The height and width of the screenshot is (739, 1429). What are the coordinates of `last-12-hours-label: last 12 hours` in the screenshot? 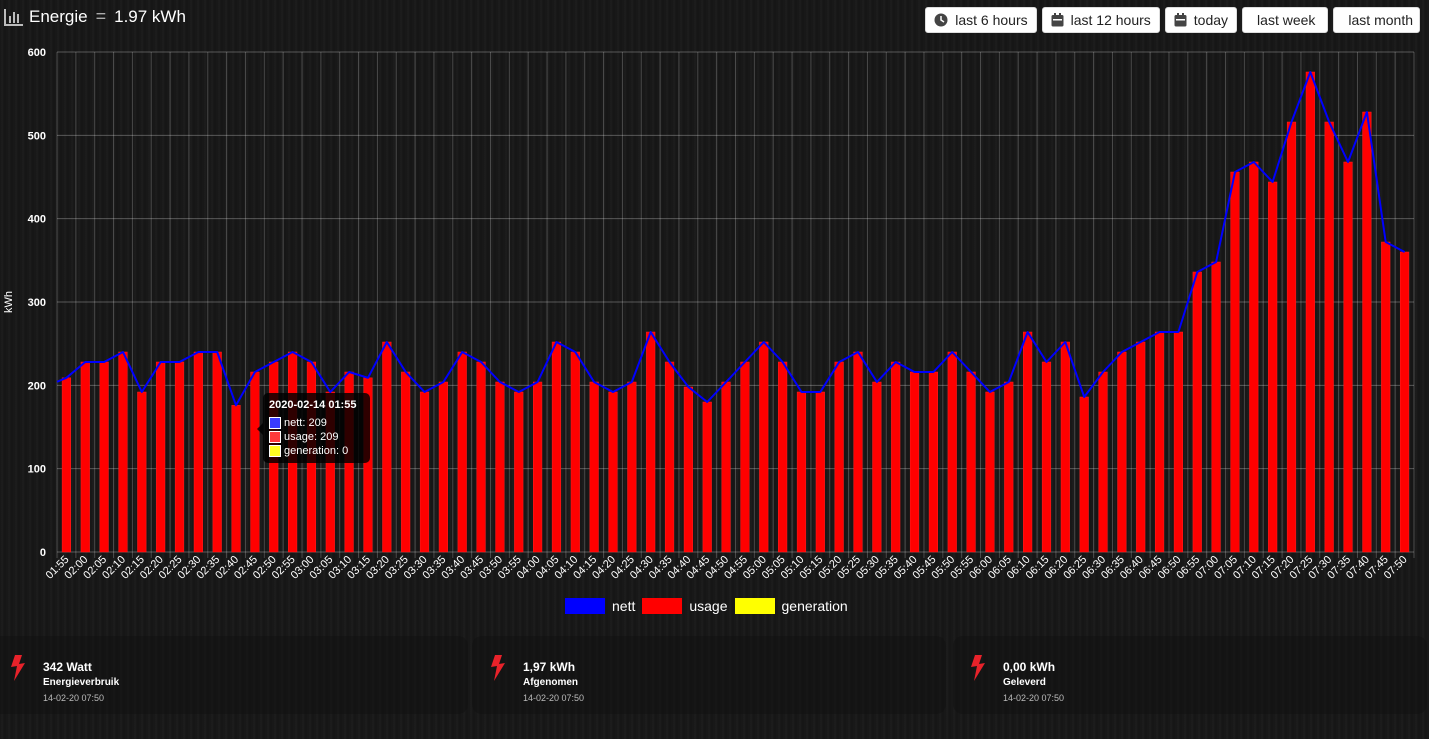 It's located at (1110, 20).